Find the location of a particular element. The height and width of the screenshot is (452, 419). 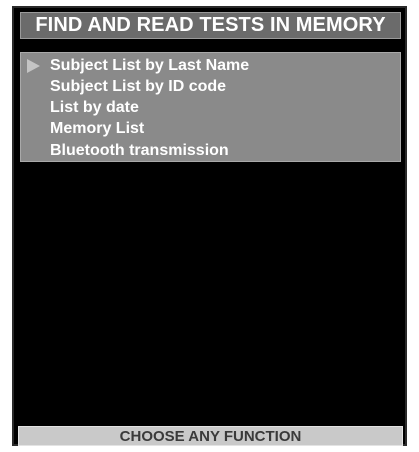

status-bar: CHOOSE ANY FUNCTION is located at coordinates (210, 436).